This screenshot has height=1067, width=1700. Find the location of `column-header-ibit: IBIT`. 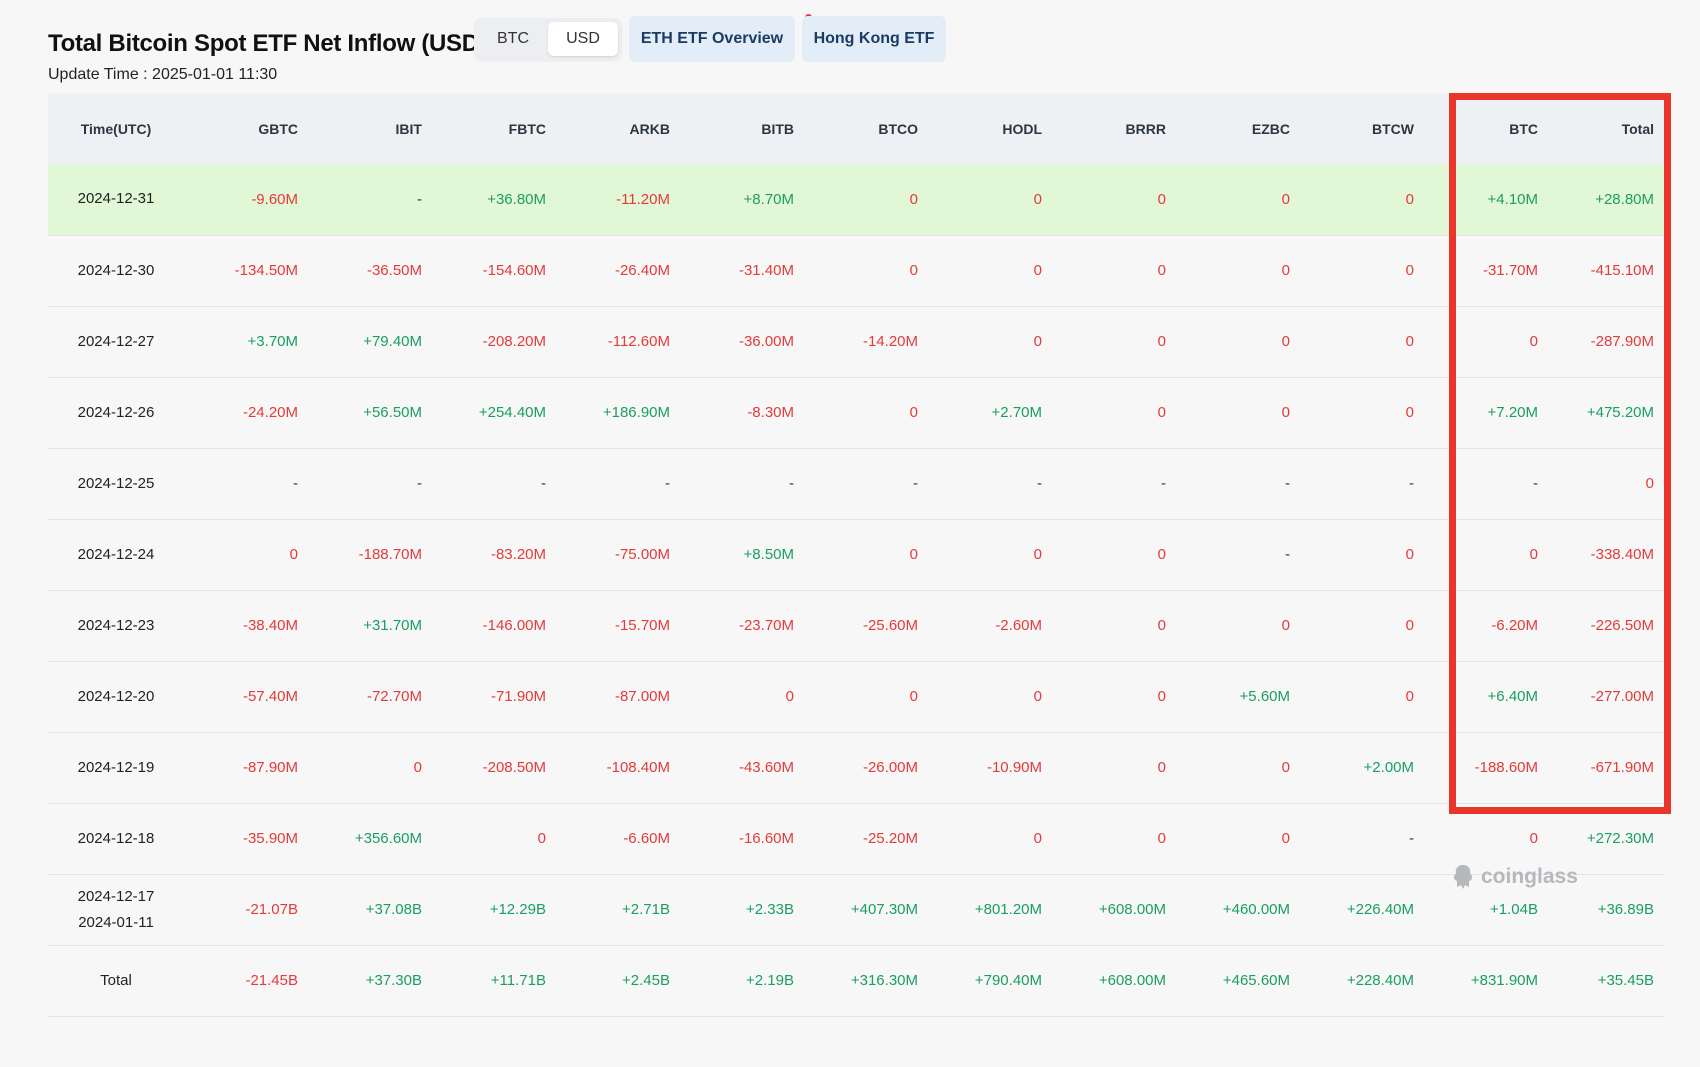

column-header-ibit: IBIT is located at coordinates (370, 128).